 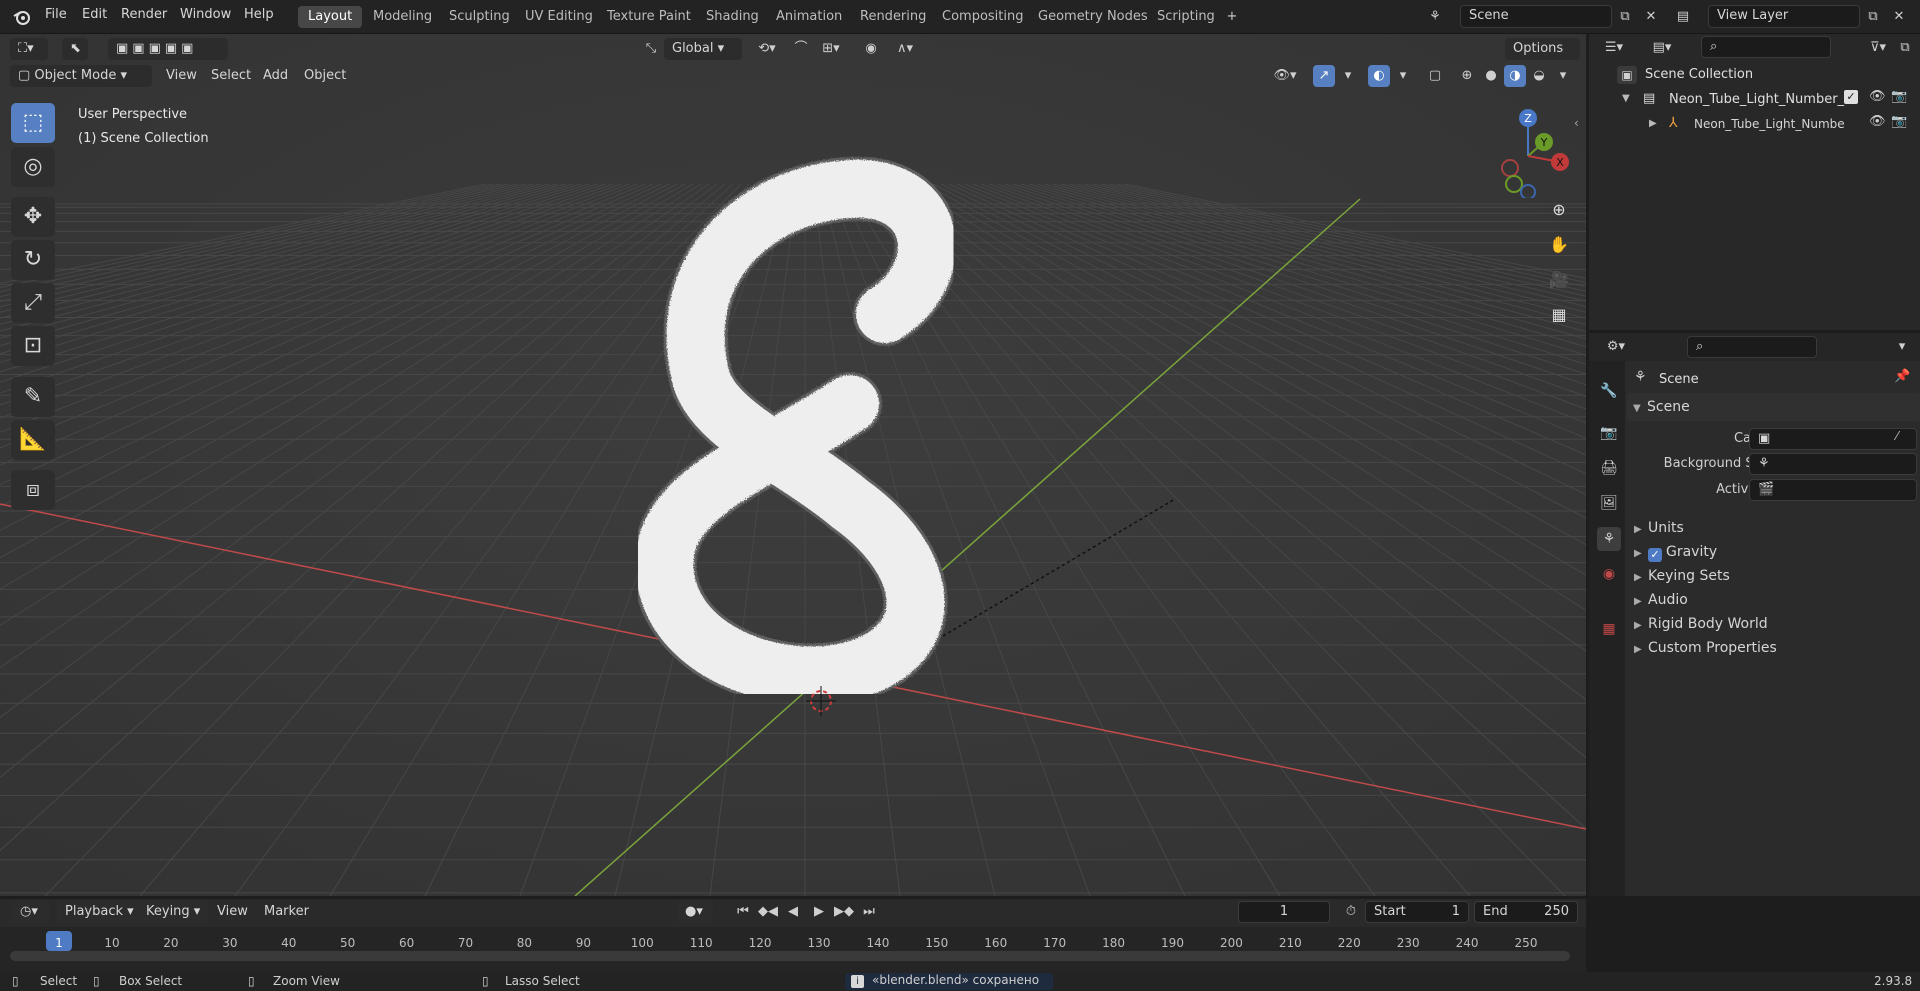 I want to click on transform-tool-icon: ⊡, so click(x=33, y=346).